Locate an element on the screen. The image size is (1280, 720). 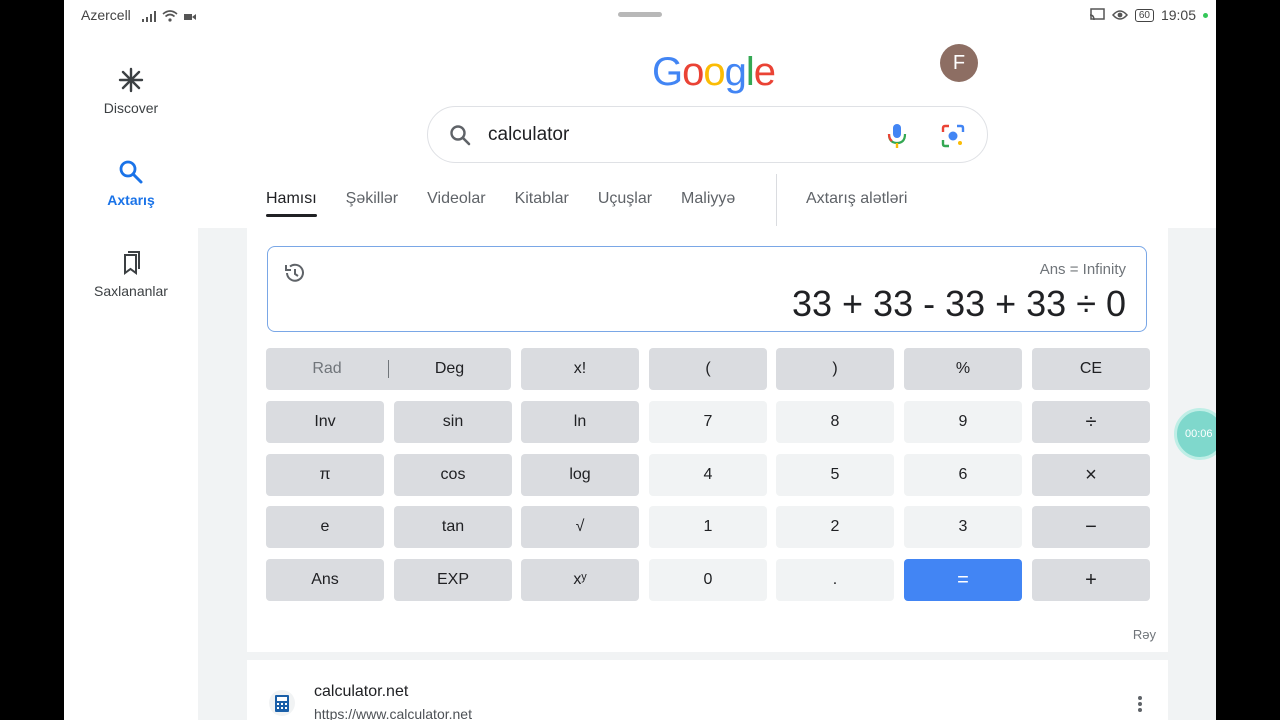
log-key: log is located at coordinates (580, 475).